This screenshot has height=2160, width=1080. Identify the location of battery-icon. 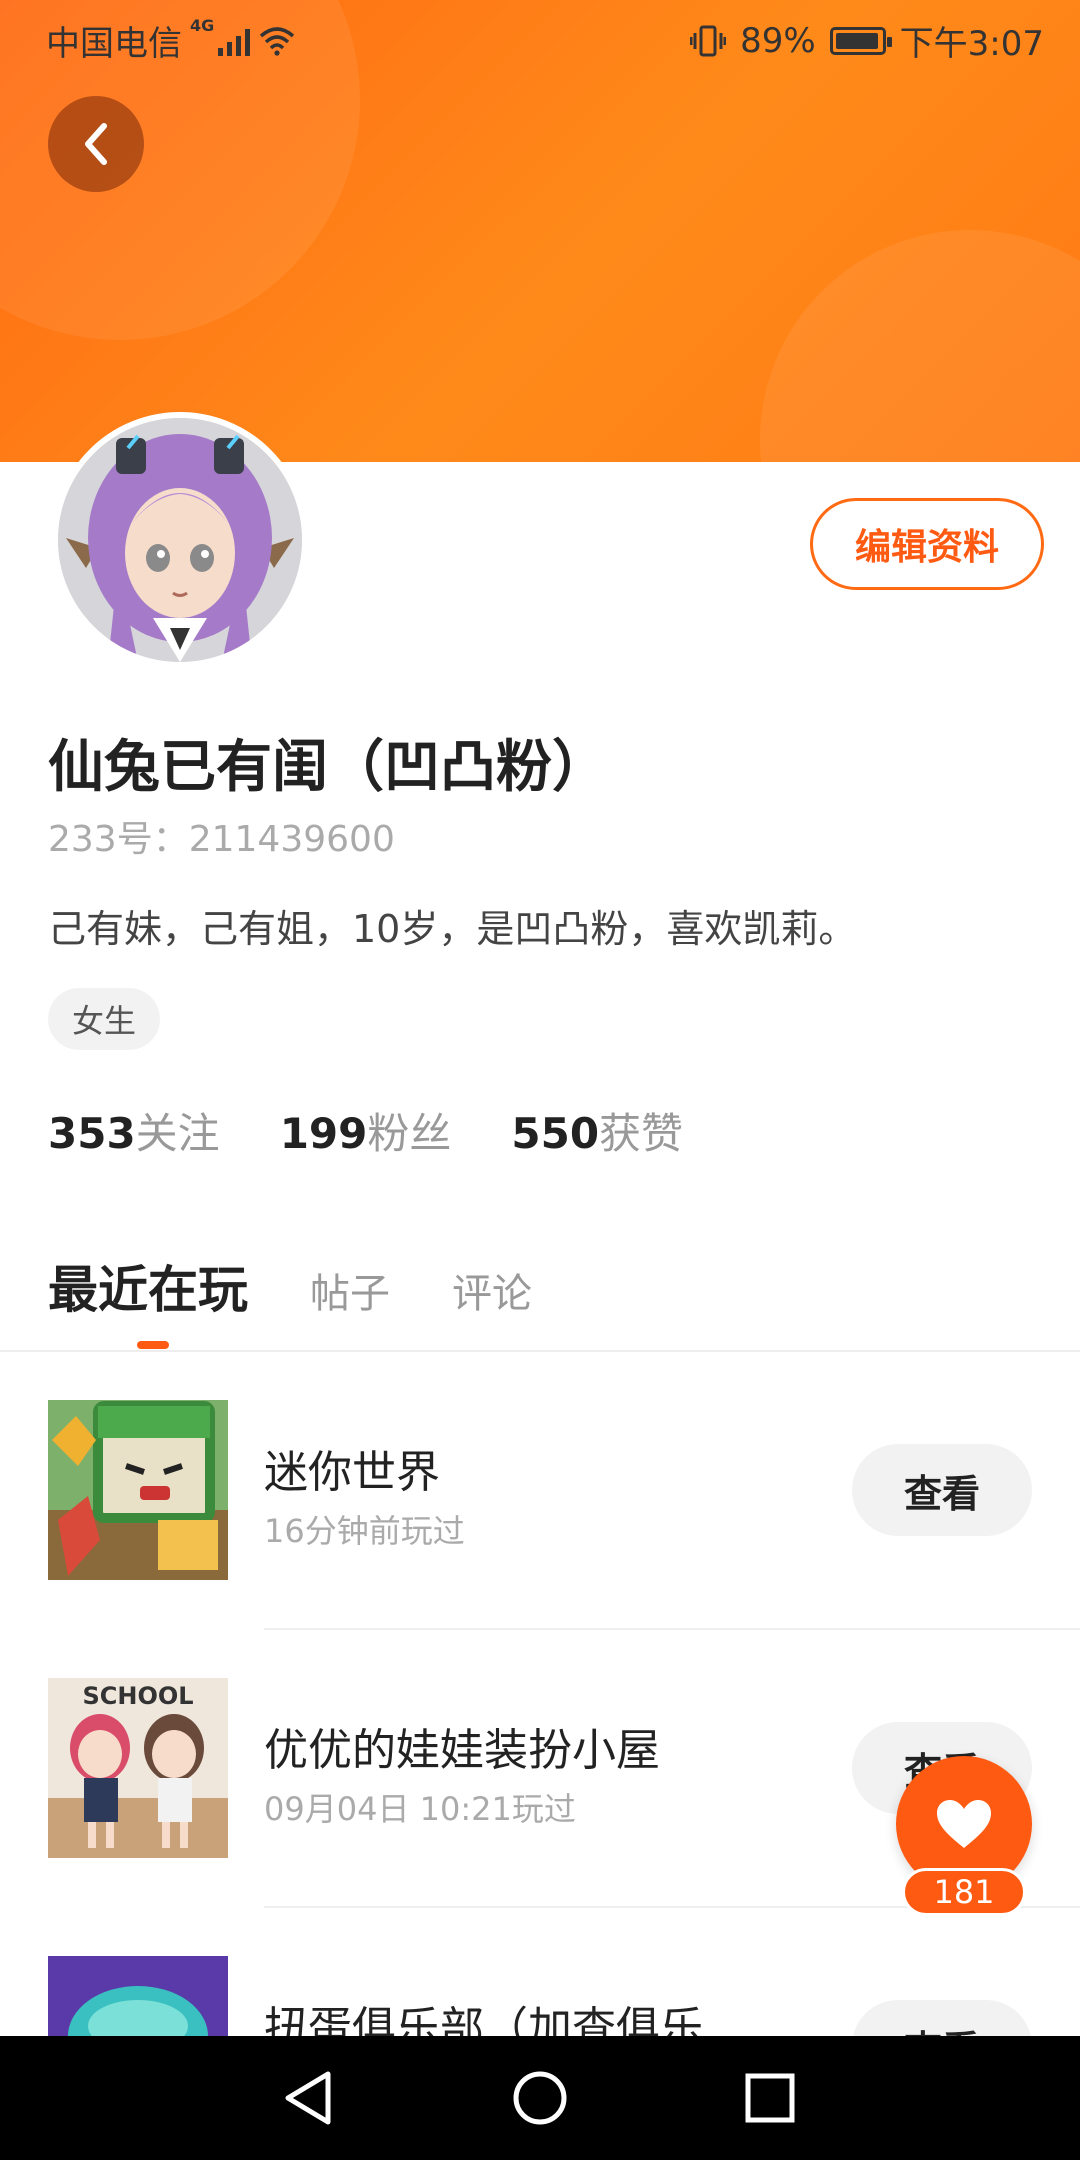
(860, 40).